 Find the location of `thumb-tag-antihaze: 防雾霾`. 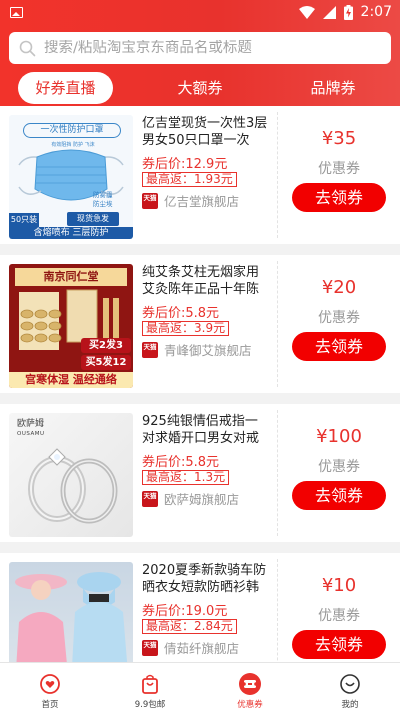

thumb-tag-antihaze: 防雾霾 is located at coordinates (103, 195).